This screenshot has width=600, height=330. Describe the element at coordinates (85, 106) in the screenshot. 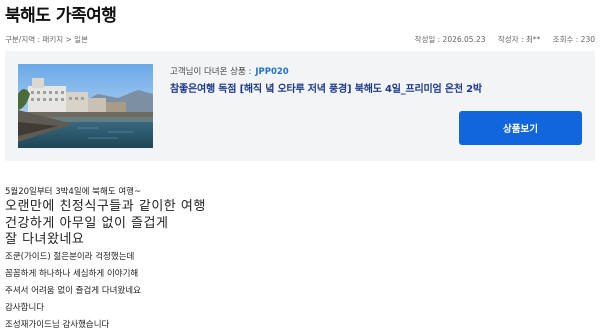

I see `product-thumbnail` at that location.